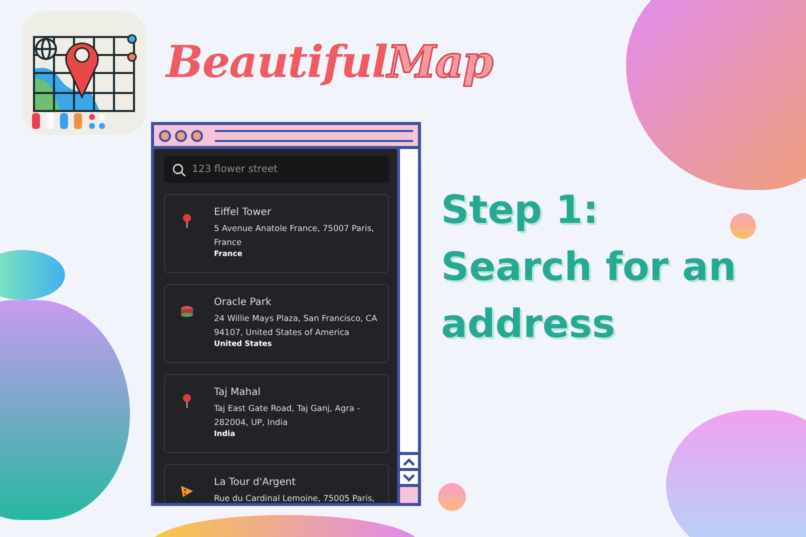 This screenshot has width=806, height=537. Describe the element at coordinates (255, 482) in the screenshot. I see `place-name: La Tour d'Argent` at that location.